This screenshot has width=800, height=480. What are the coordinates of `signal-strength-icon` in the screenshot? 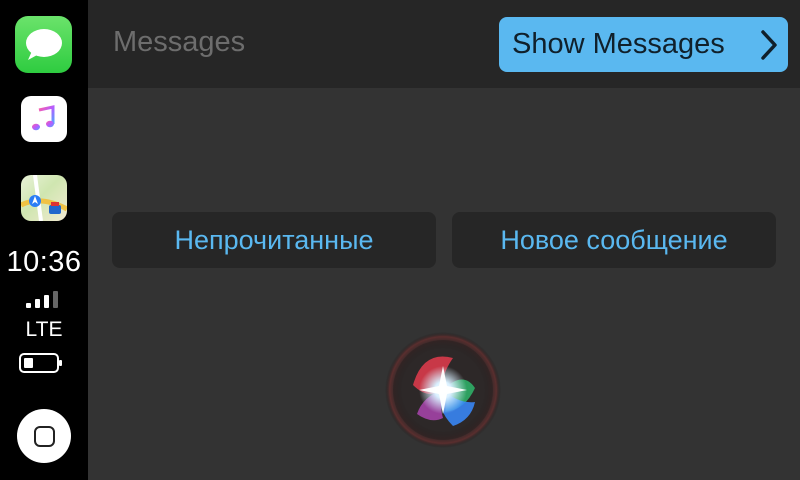 It's located at (46, 298).